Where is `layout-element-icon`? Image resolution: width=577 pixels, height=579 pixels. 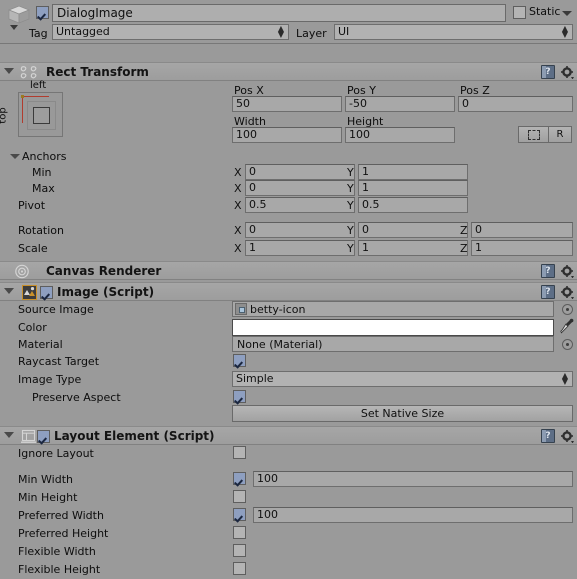 layout-element-icon is located at coordinates (28, 436).